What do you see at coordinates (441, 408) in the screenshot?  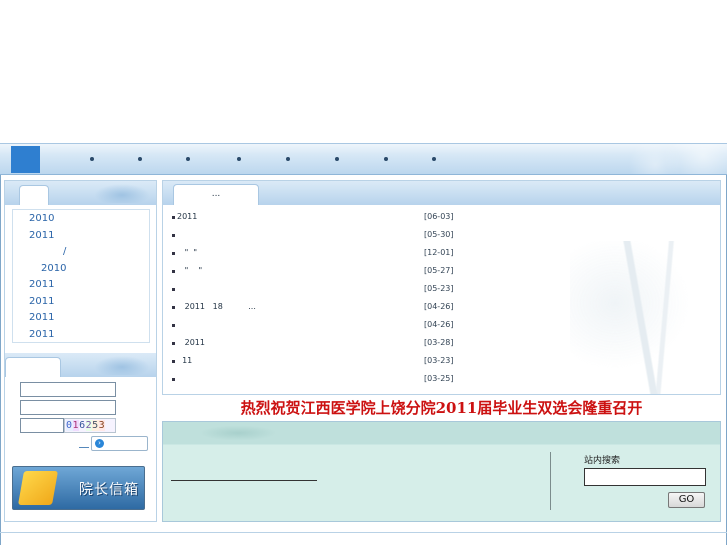 I see `congratulations-banner: 热烈祝贺江西医学院上饶分院2011届毕业生双选会隆重召开` at bounding box center [441, 408].